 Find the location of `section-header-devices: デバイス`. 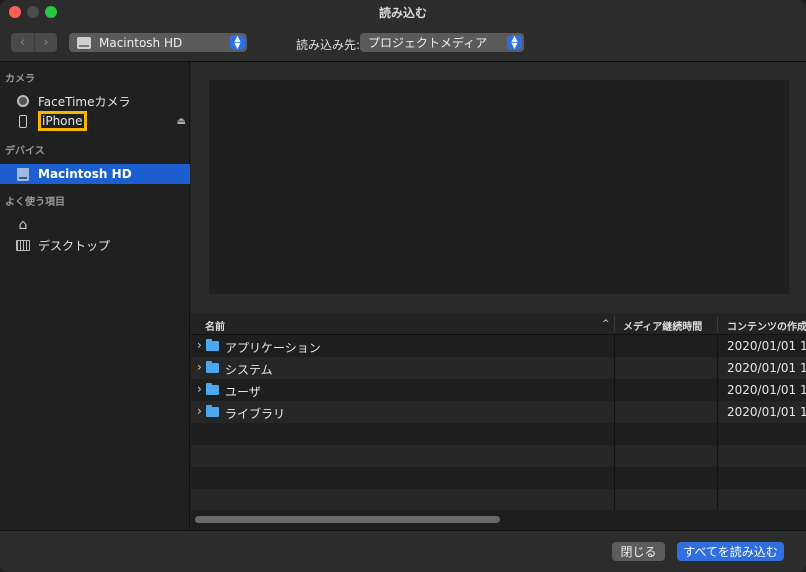

section-header-devices: デバイス is located at coordinates (25, 151).